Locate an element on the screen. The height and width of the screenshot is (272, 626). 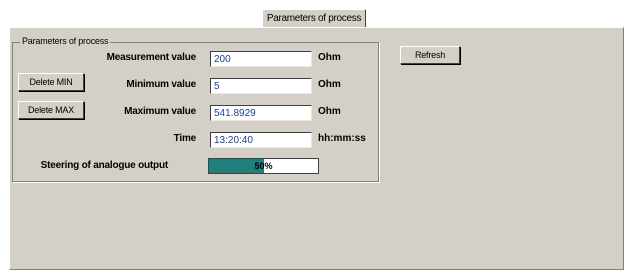
delete-max-button: Delete MAX is located at coordinates (51, 110).